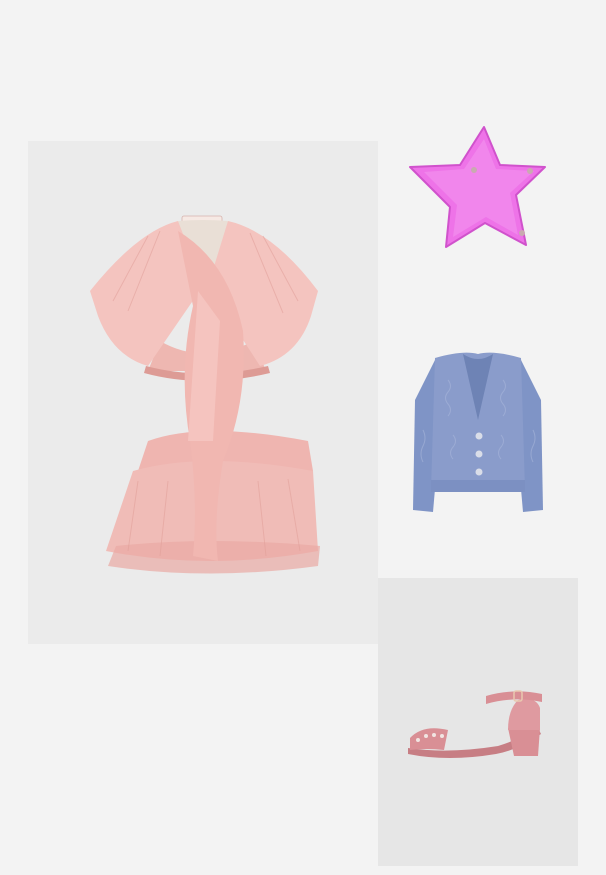 This screenshot has height=875, width=606. What do you see at coordinates (477, 187) in the screenshot?
I see `star-clutch-bag-icon` at bounding box center [477, 187].